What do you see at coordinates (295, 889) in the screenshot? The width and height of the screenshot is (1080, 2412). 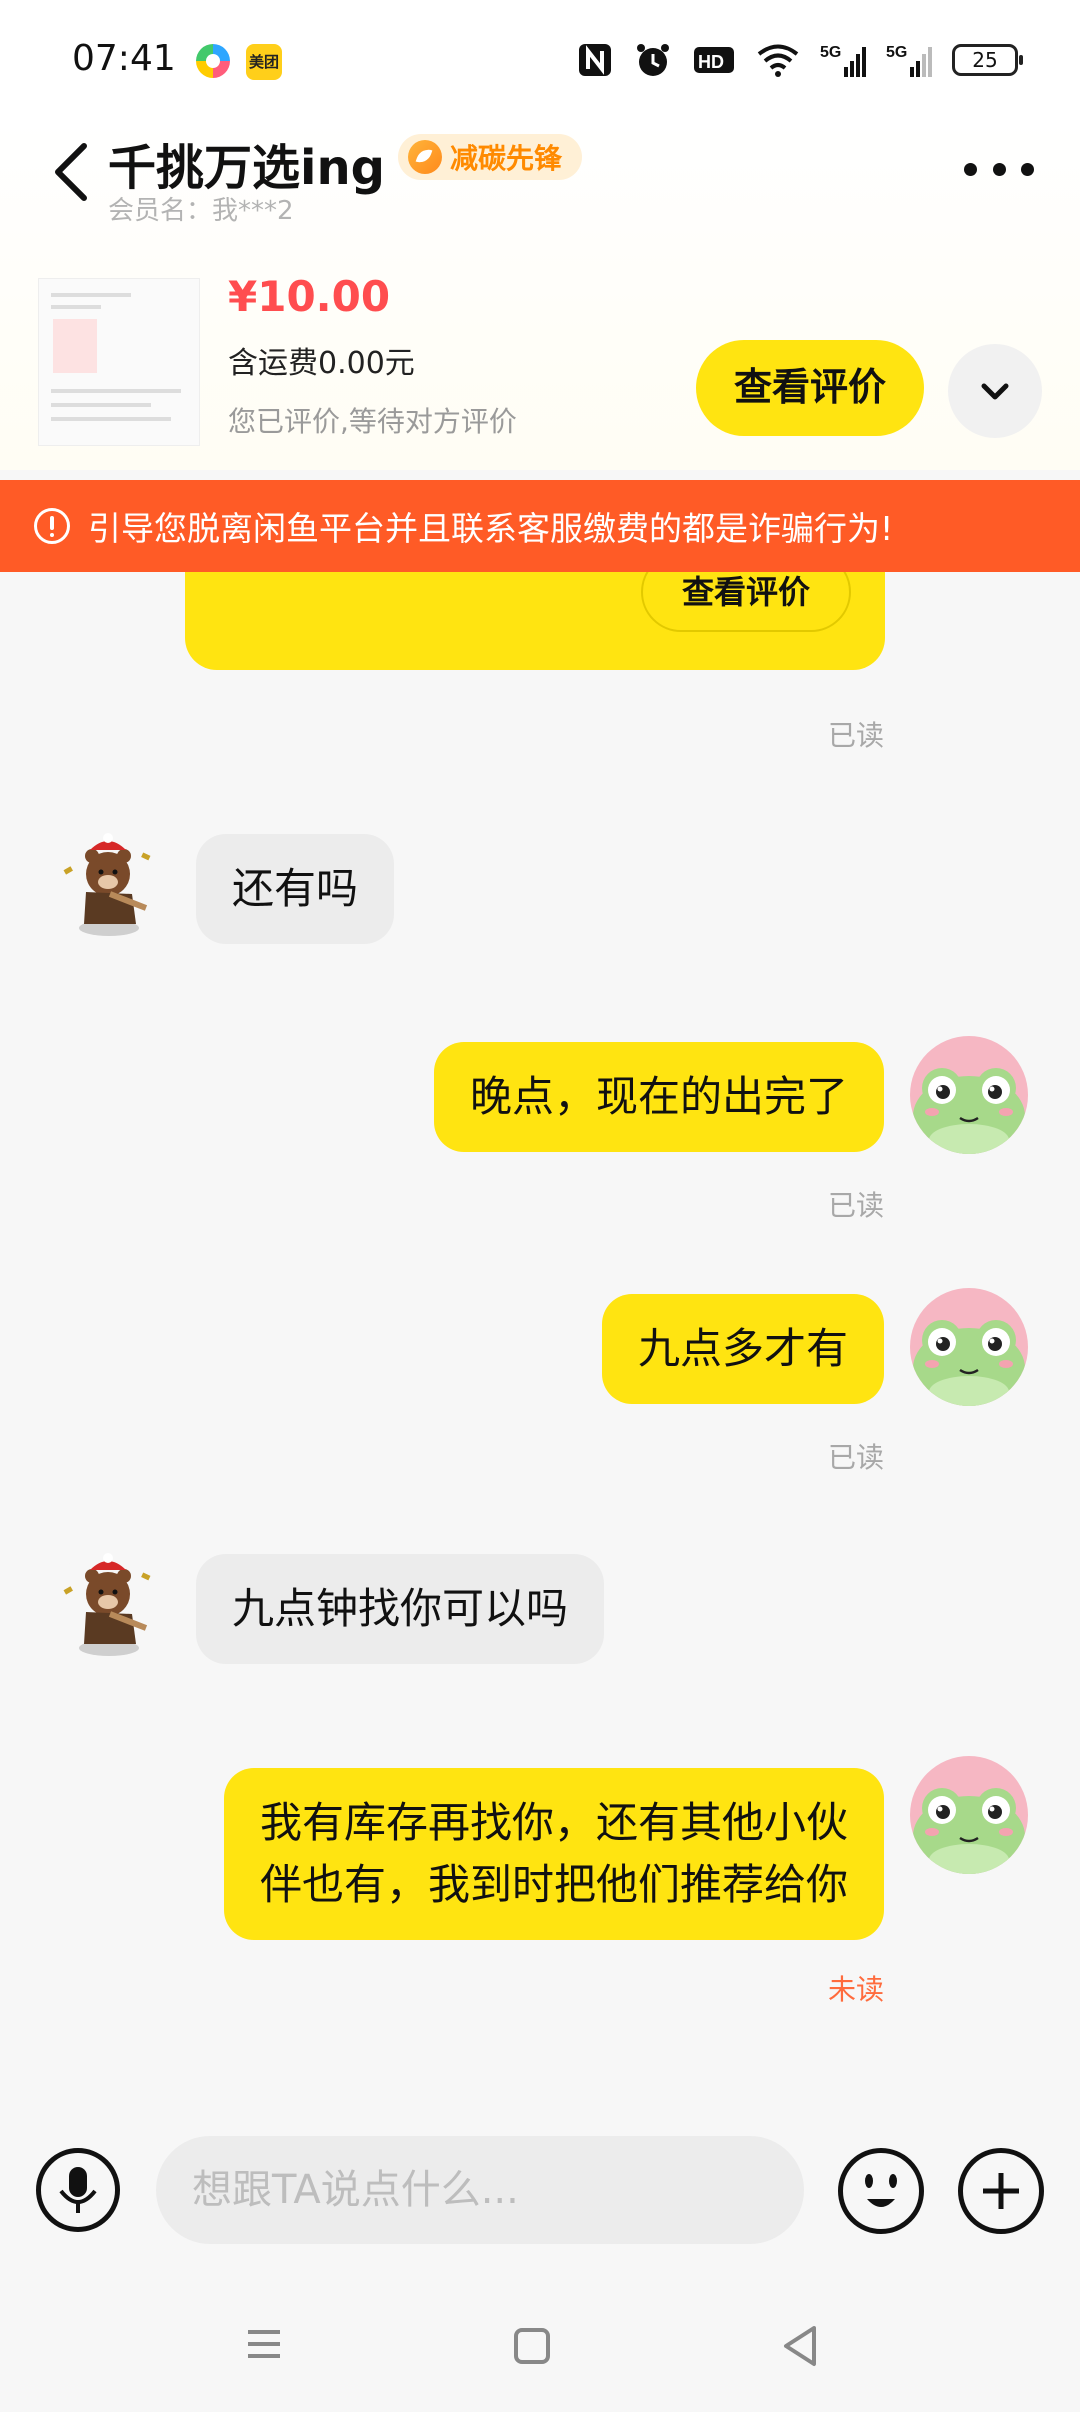 I see `message-bubble-incoming: 还有吗` at bounding box center [295, 889].